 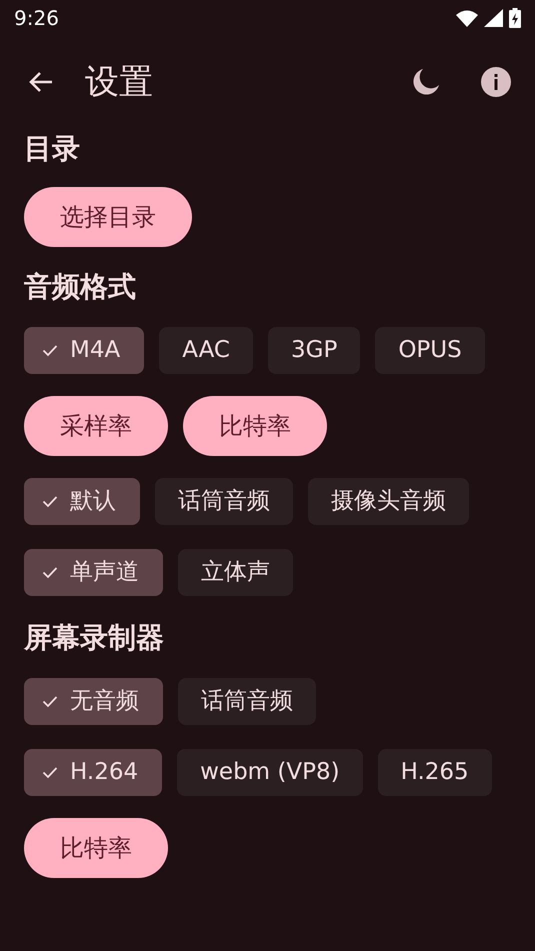 I want to click on filter-chip: AAC, so click(x=206, y=350).